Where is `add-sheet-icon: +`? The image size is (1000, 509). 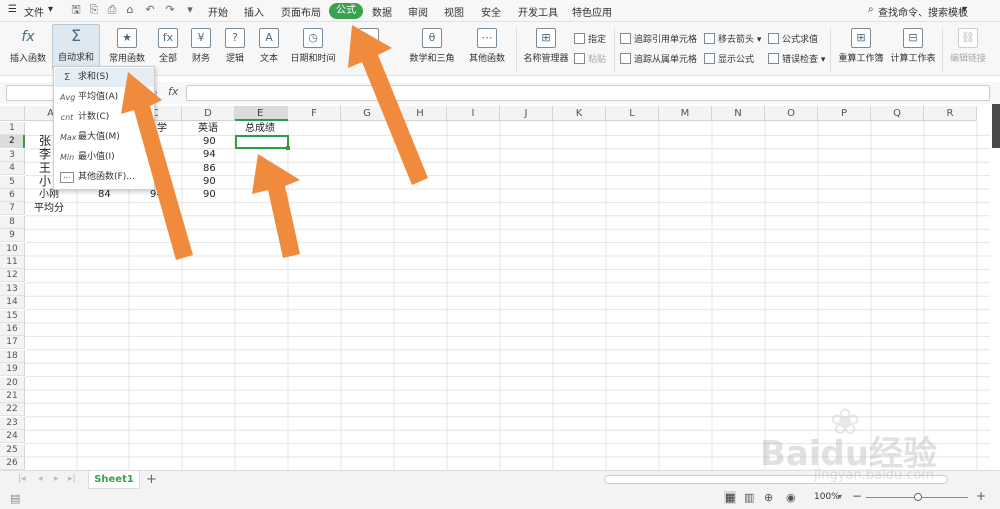
add-sheet-icon: + is located at coordinates (151, 479).